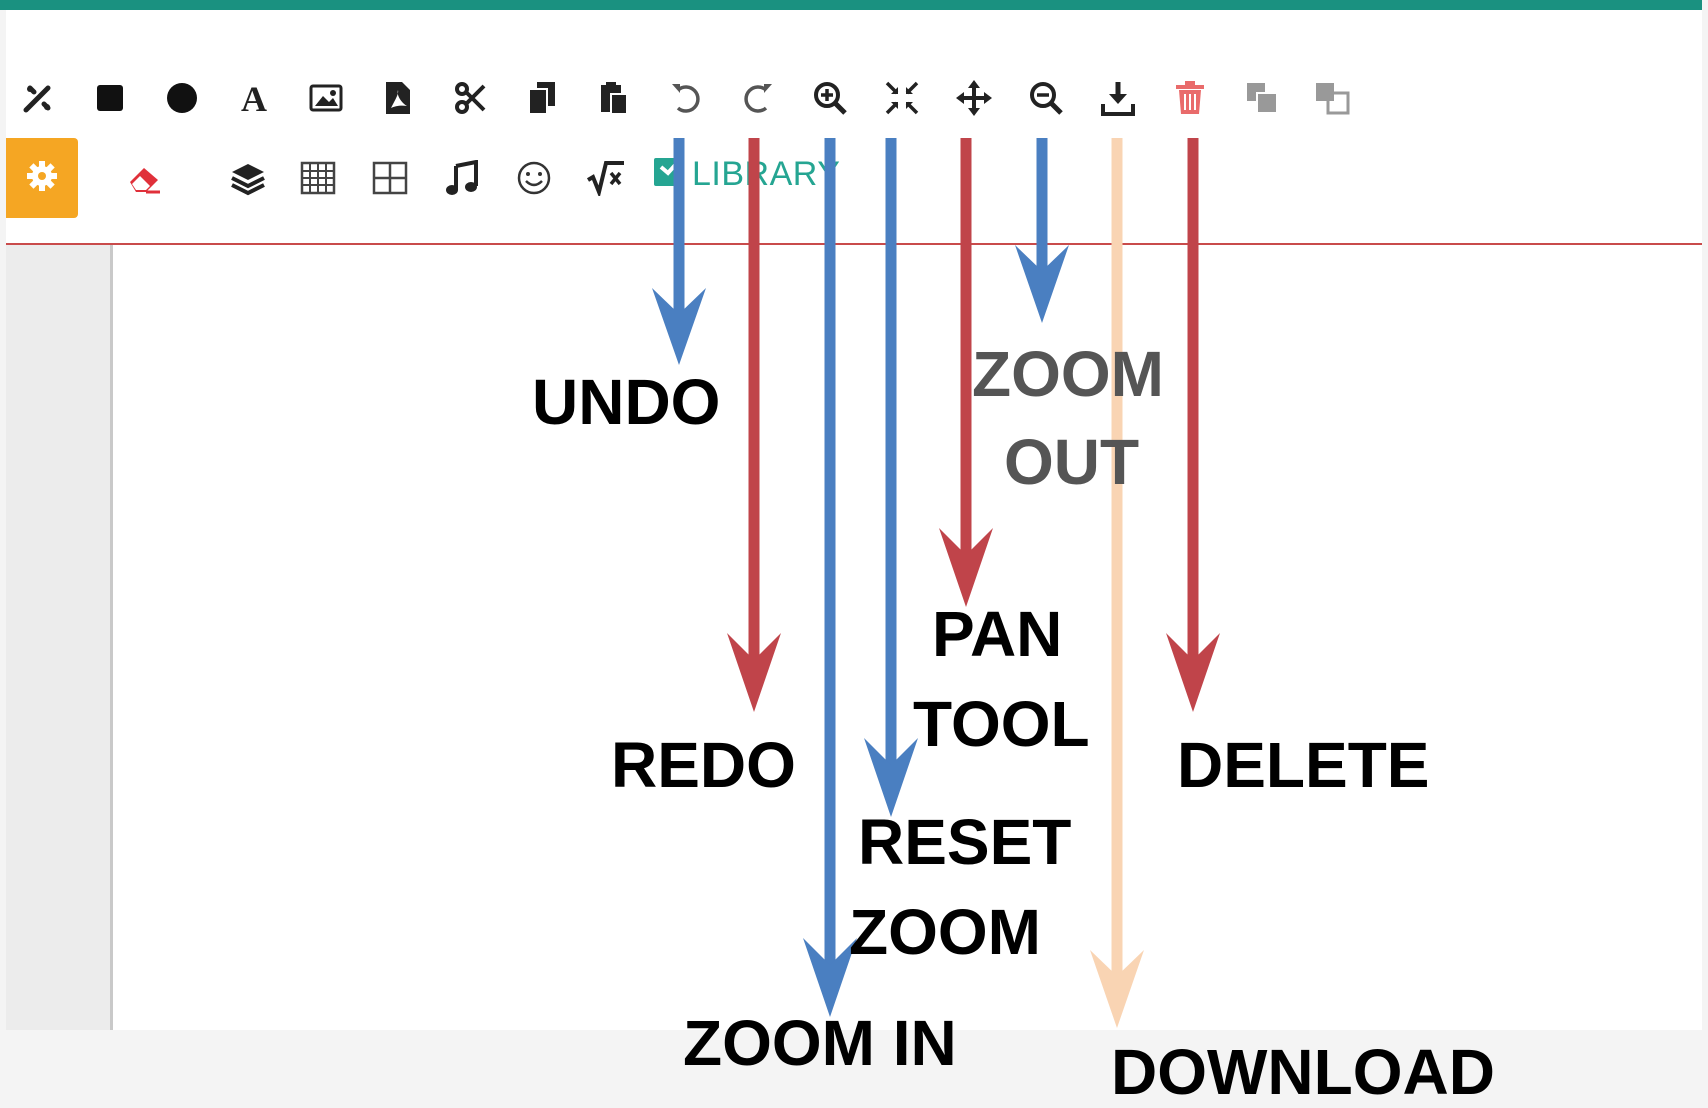  I want to click on delete-label: DELETE, so click(1303, 765).